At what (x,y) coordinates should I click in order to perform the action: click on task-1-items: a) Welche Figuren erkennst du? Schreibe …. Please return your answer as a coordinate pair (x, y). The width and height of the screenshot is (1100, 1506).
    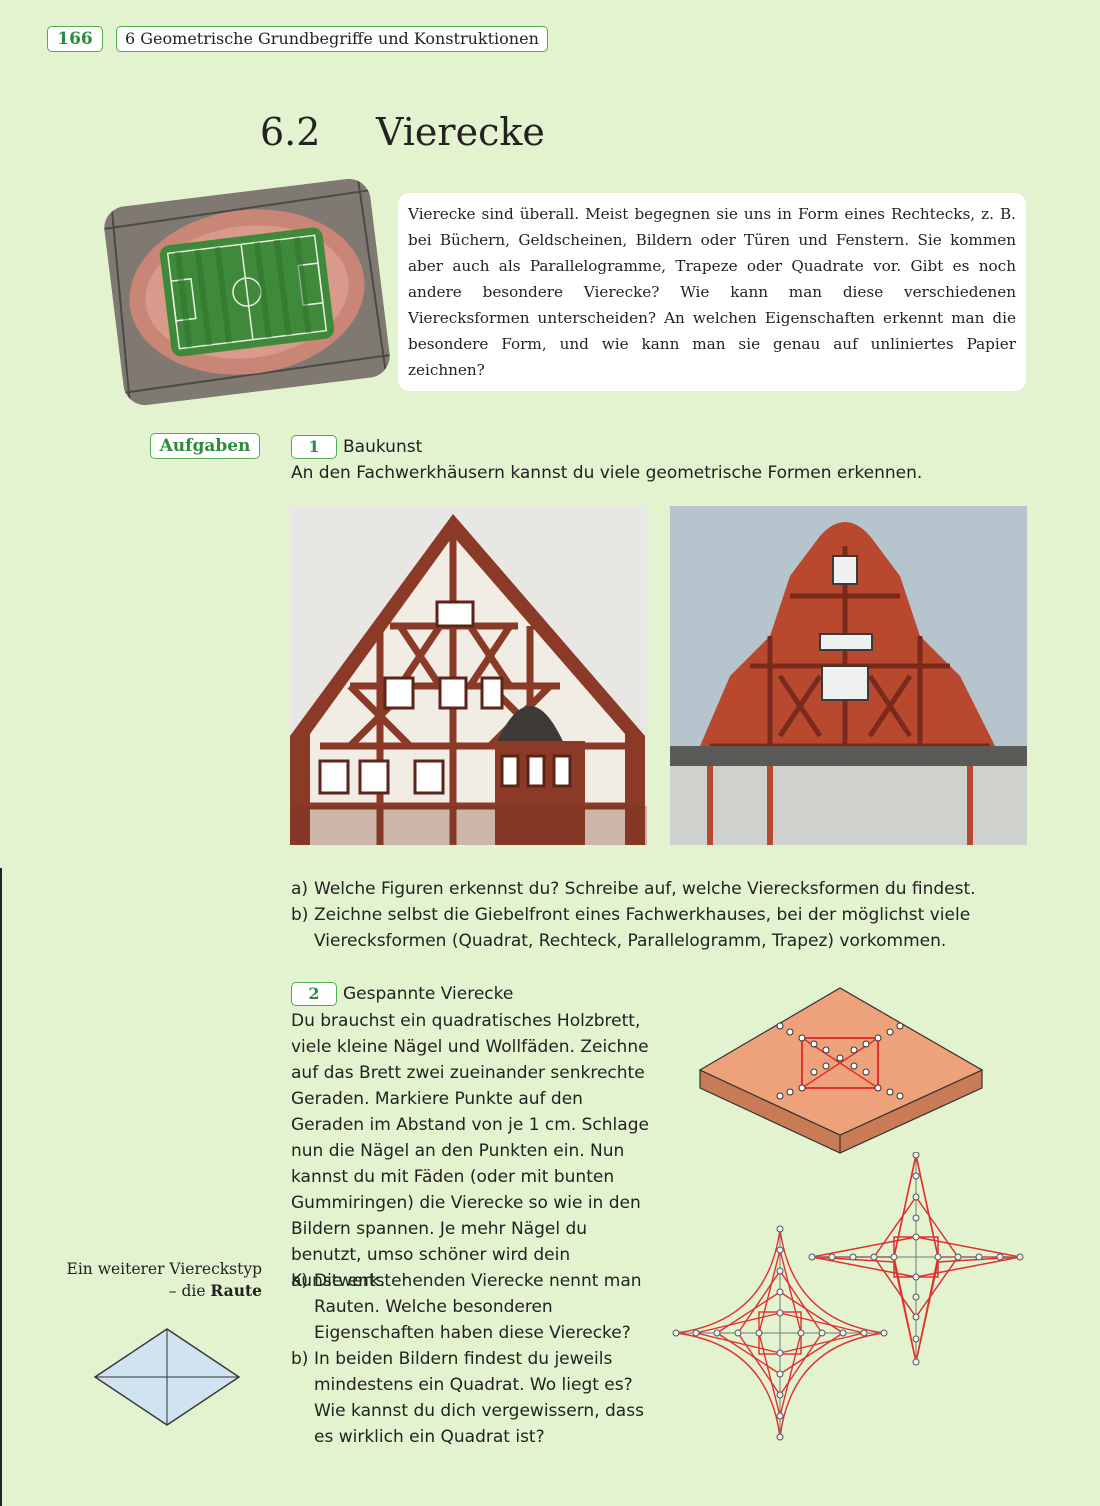
    Looking at the image, I should click on (651, 915).